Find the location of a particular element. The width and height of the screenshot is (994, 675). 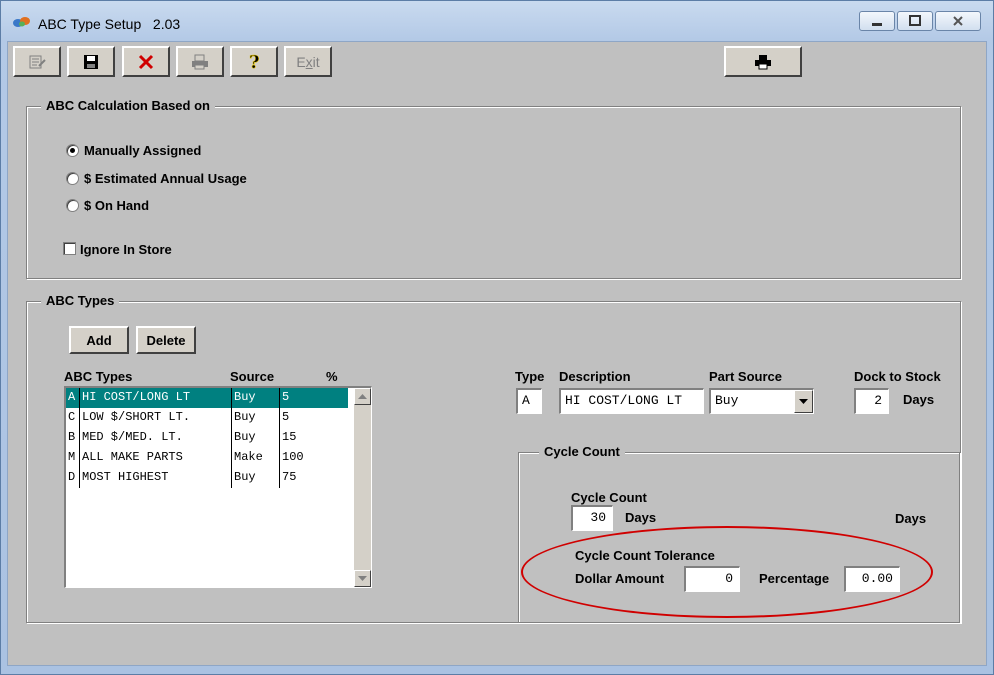

list-item: M ALL MAKE PARTS Make 100 is located at coordinates (207, 458).